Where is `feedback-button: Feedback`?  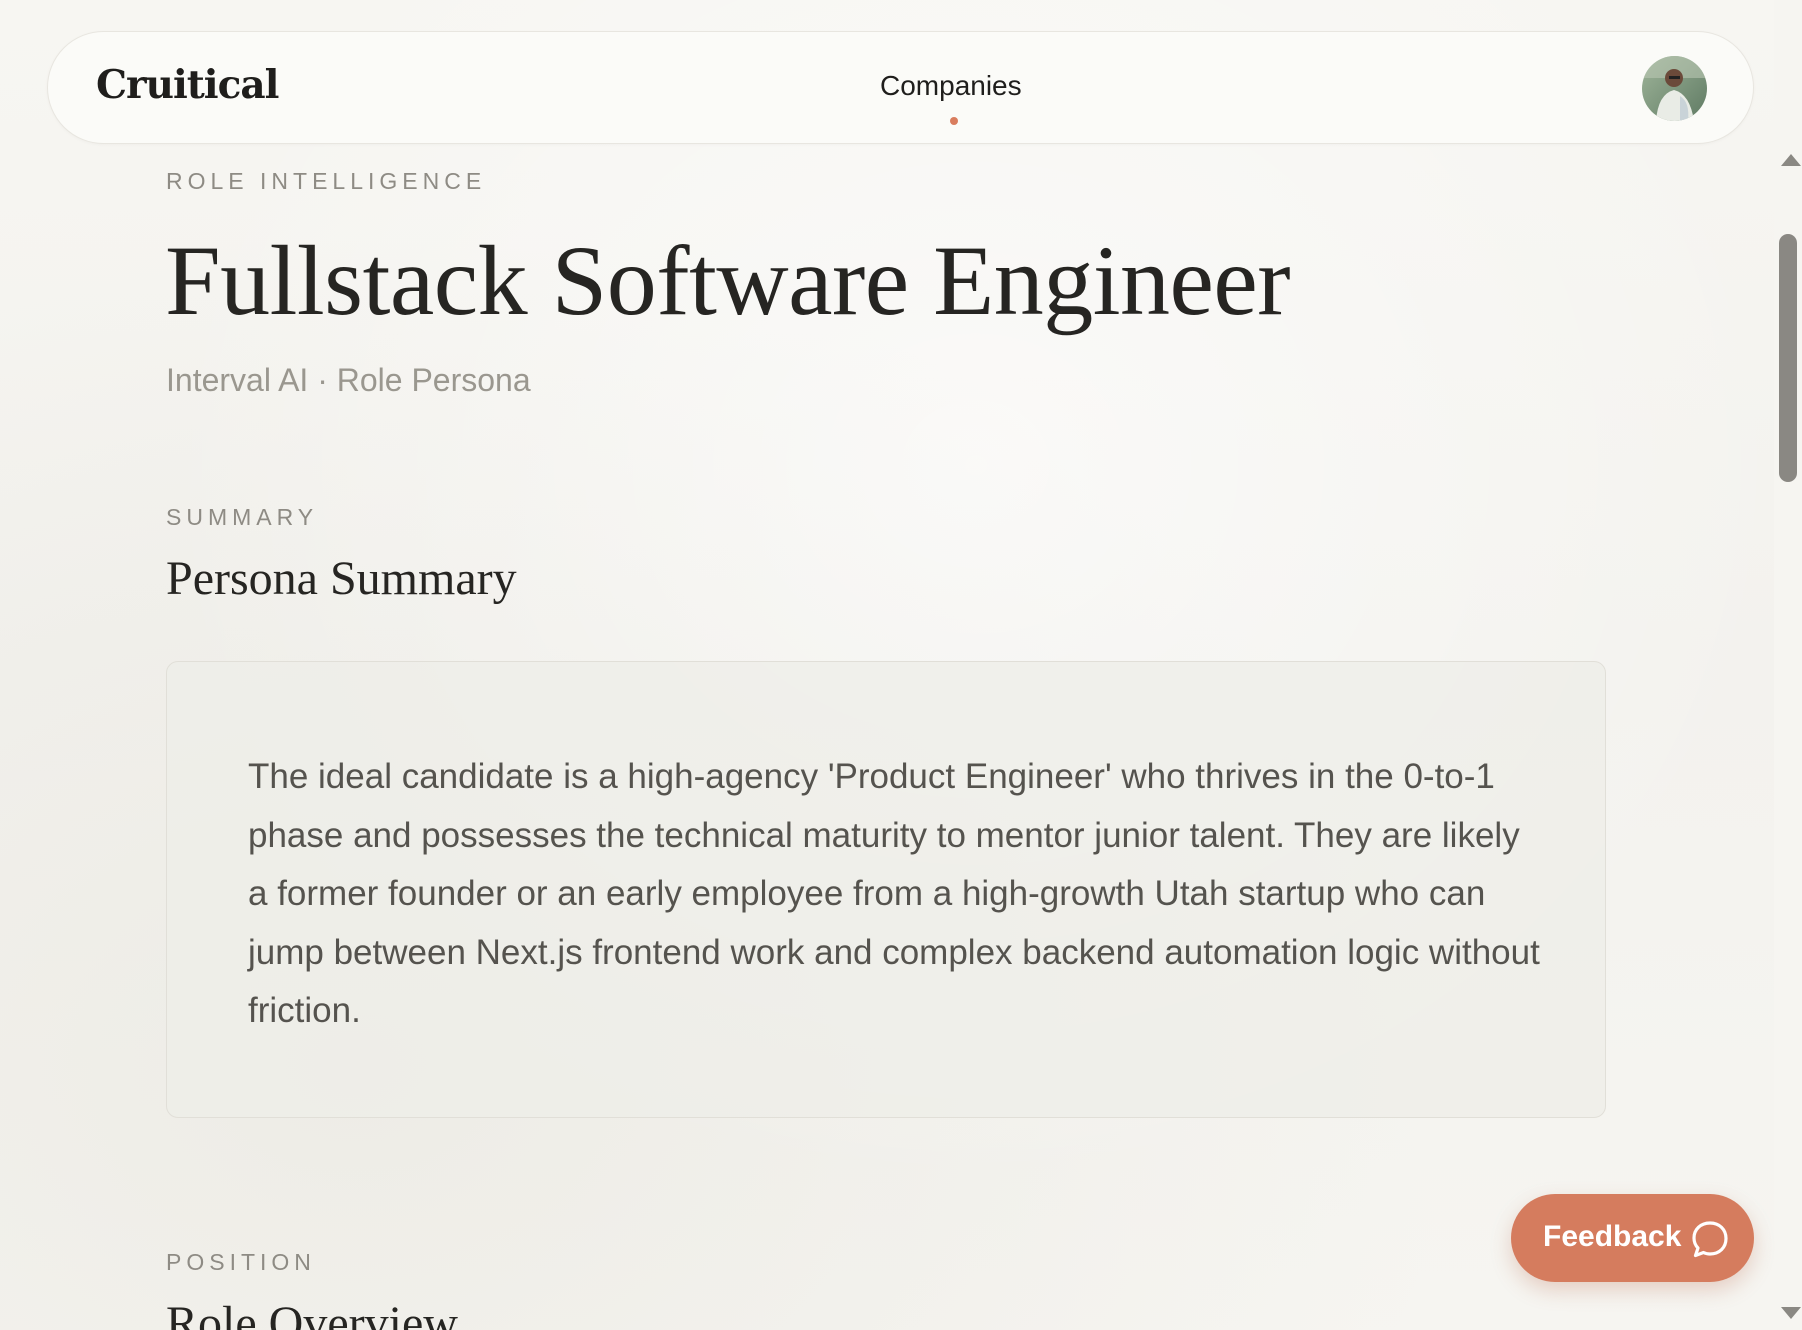 feedback-button: Feedback is located at coordinates (1632, 1238).